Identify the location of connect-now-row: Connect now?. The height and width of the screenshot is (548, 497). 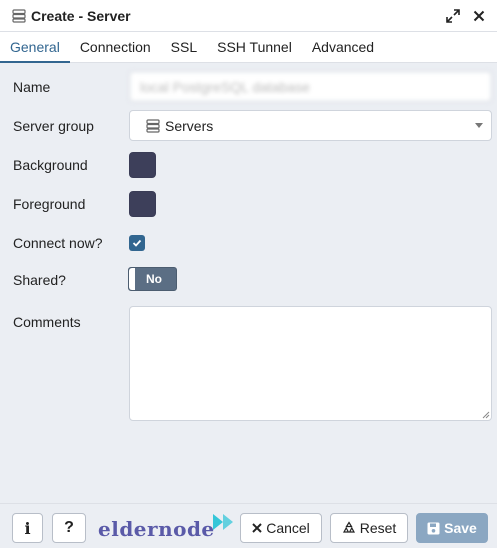
(248, 243).